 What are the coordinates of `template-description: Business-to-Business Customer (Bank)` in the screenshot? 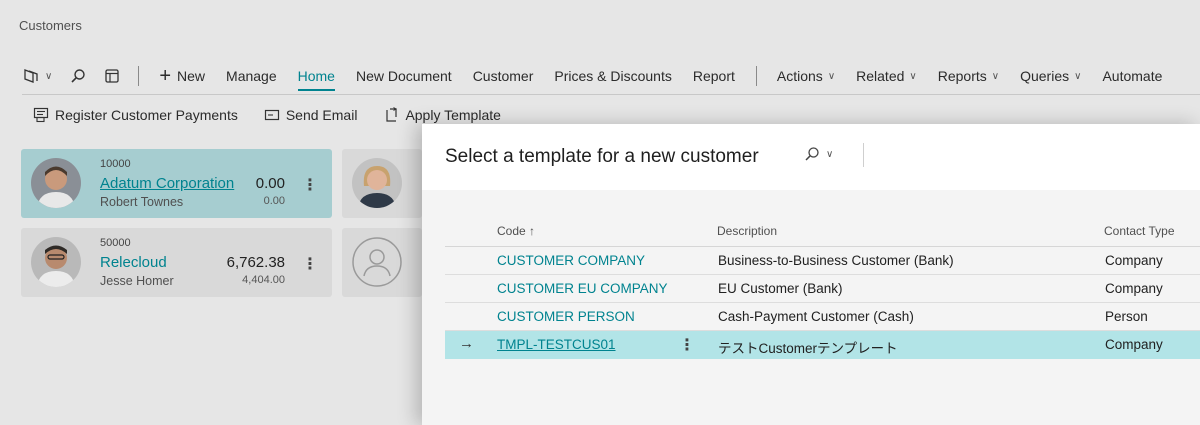 It's located at (836, 260).